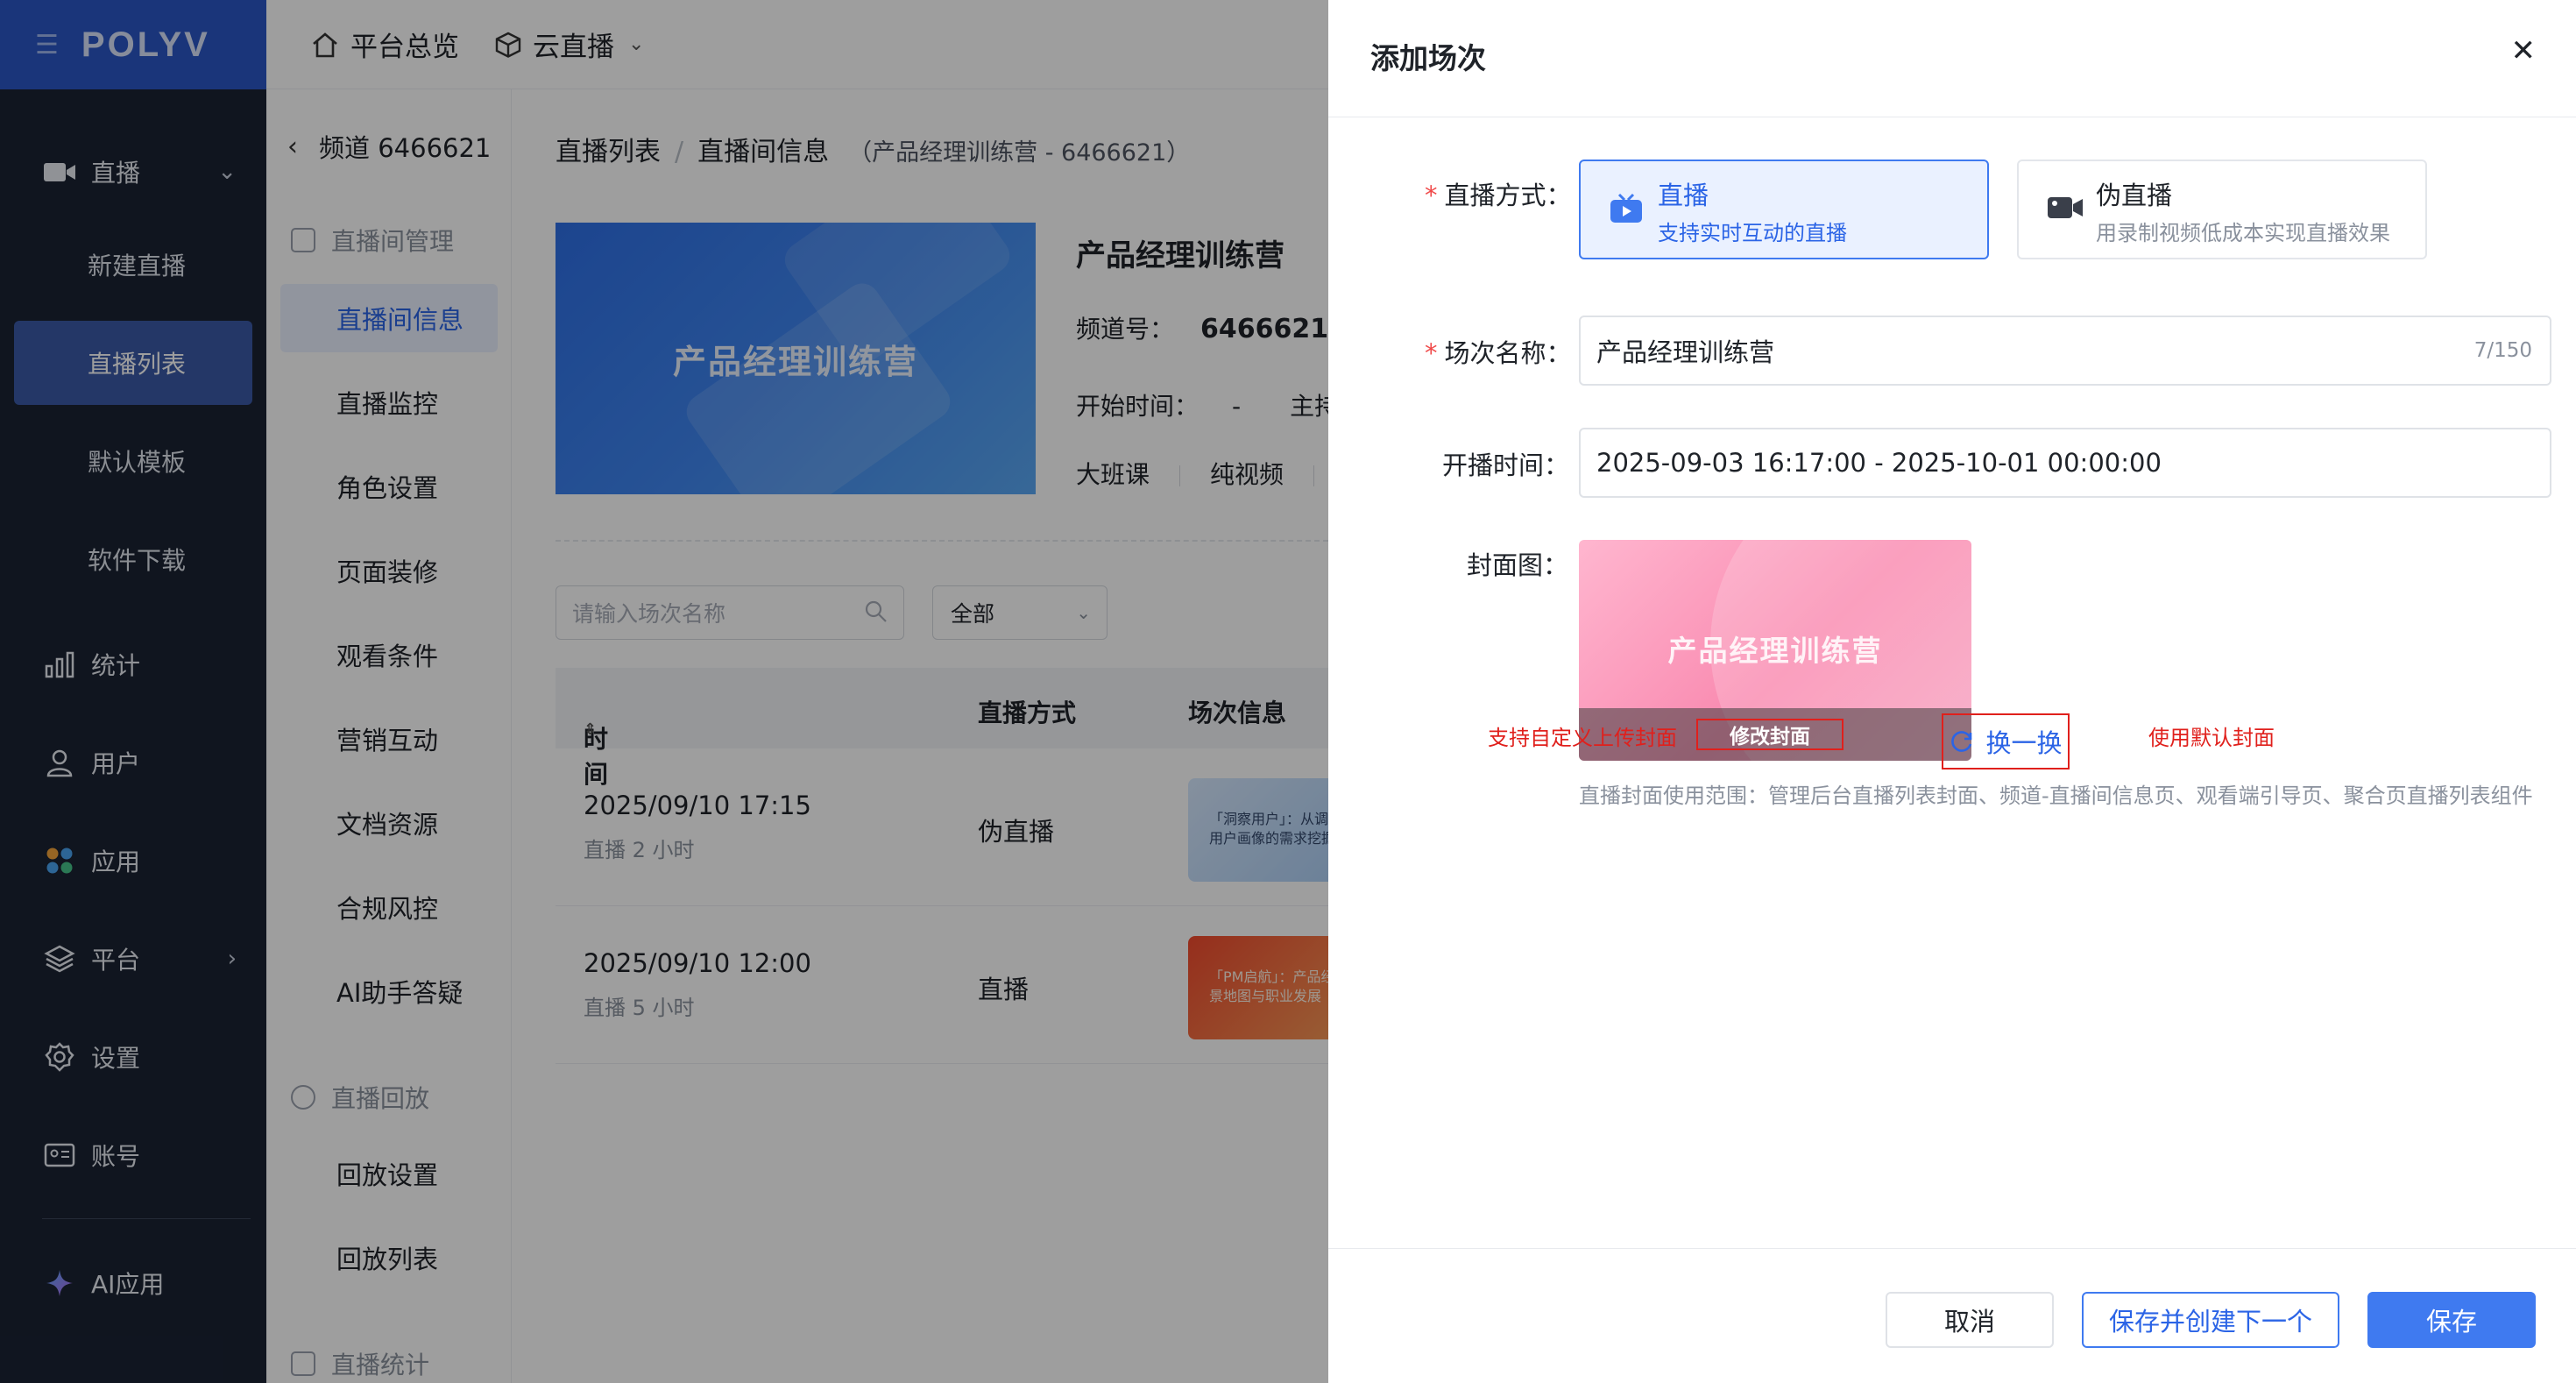 This screenshot has height=1383, width=2576. Describe the element at coordinates (1498, 353) in the screenshot. I see `session-name-label: * 场次名称：` at that location.